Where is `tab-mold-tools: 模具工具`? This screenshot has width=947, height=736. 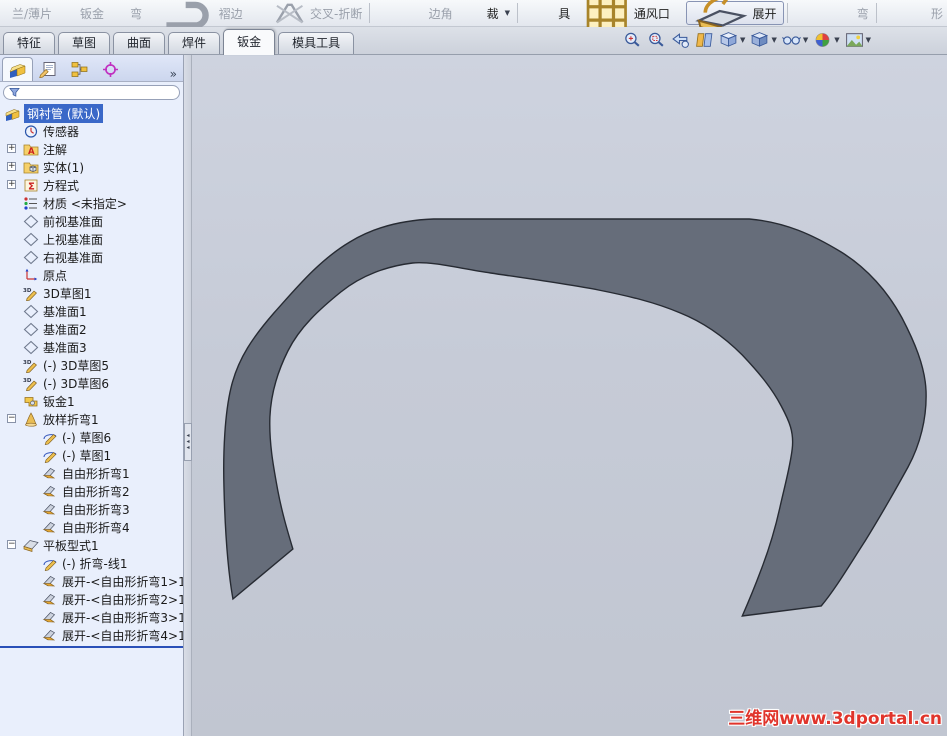 tab-mold-tools: 模具工具 is located at coordinates (316, 43).